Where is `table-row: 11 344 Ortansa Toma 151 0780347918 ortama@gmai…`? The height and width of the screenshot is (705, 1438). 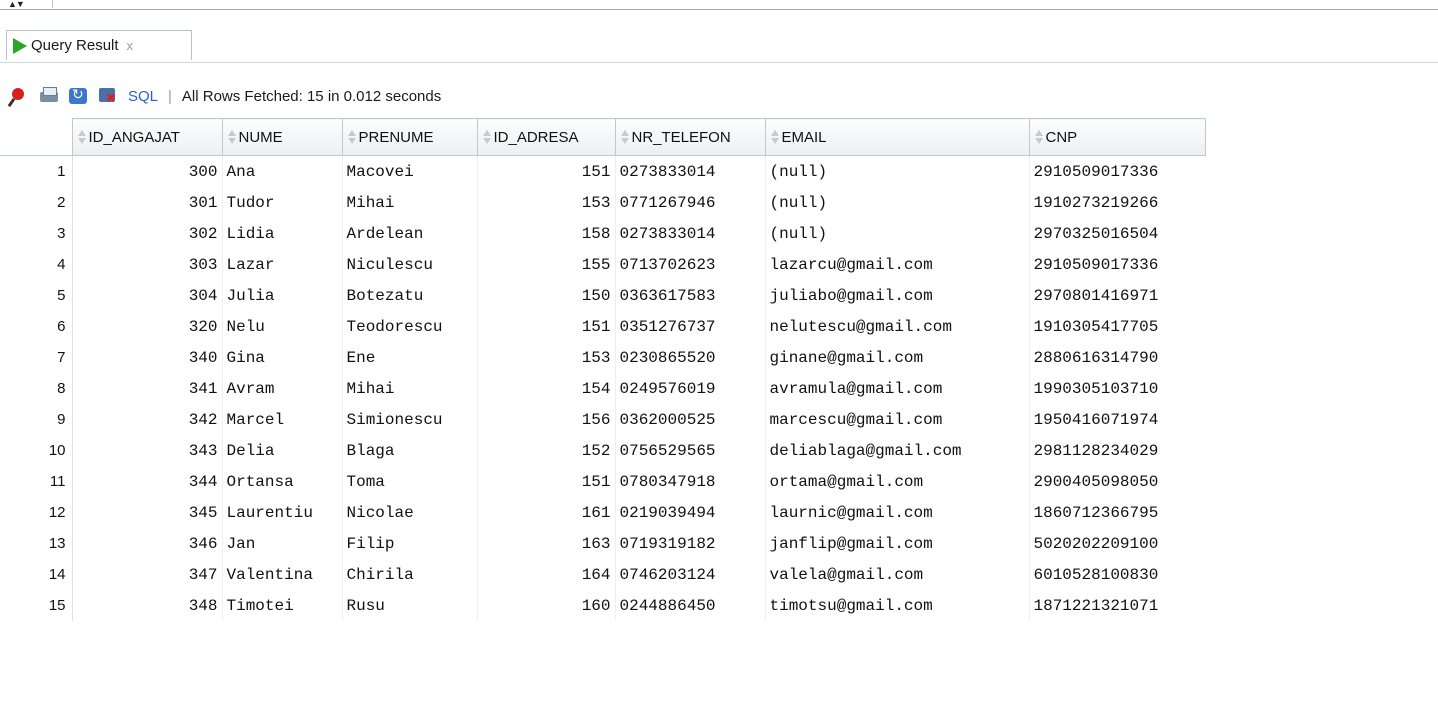
table-row: 11 344 Ortansa Toma 151 0780347918 ortama@gmai… is located at coordinates (602, 481).